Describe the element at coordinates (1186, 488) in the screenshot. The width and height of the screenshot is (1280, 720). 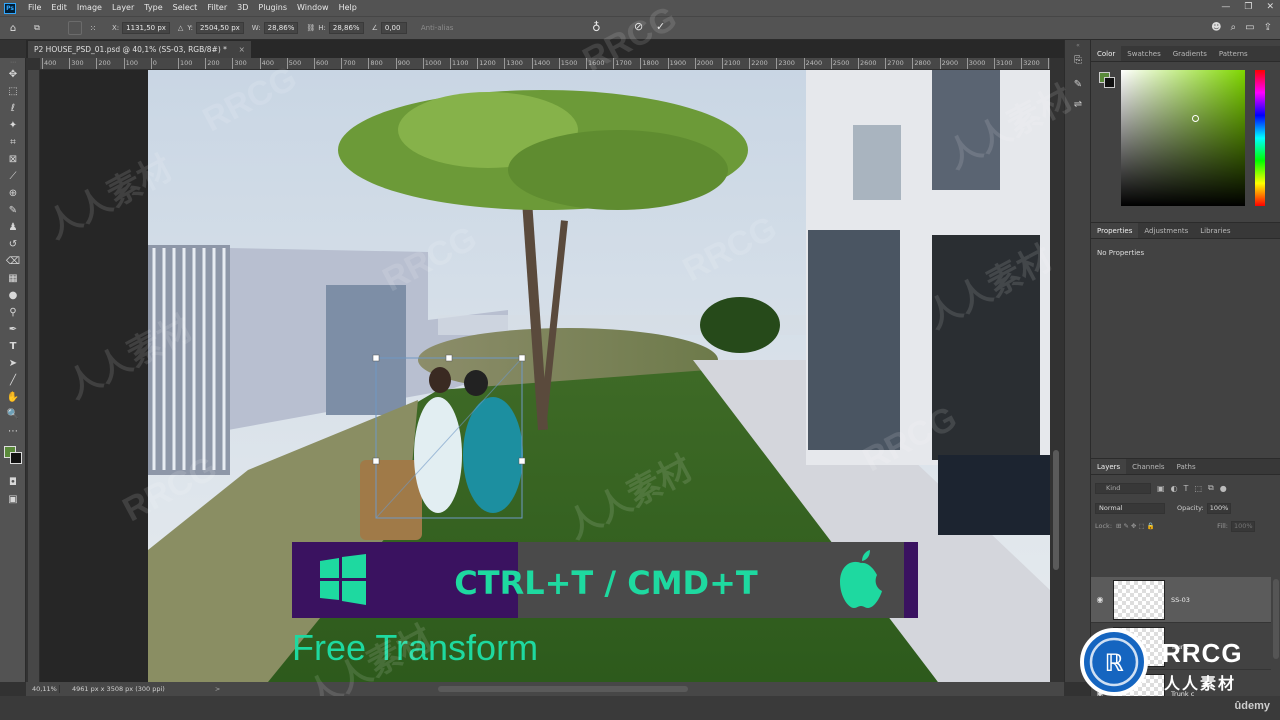
I see `filter-type-icon: T` at that location.